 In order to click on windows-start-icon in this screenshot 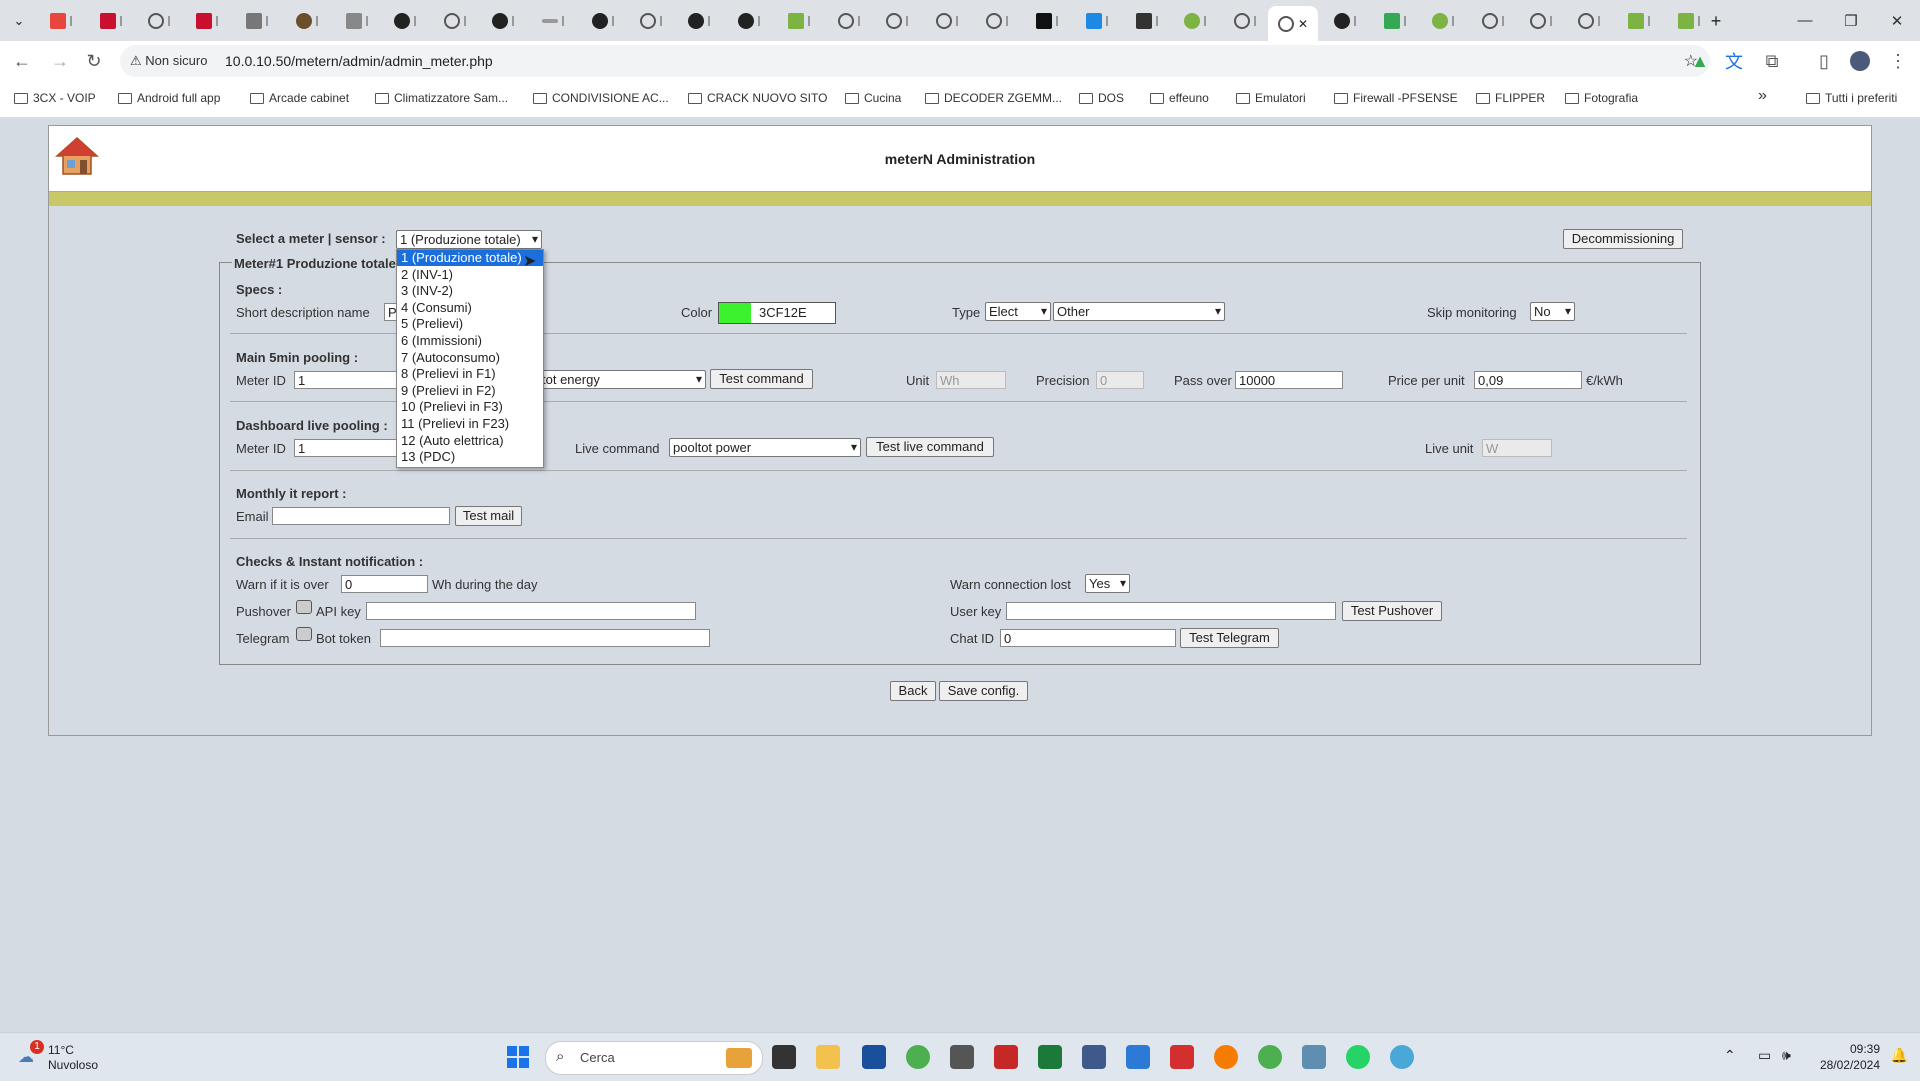, I will do `click(518, 1057)`.